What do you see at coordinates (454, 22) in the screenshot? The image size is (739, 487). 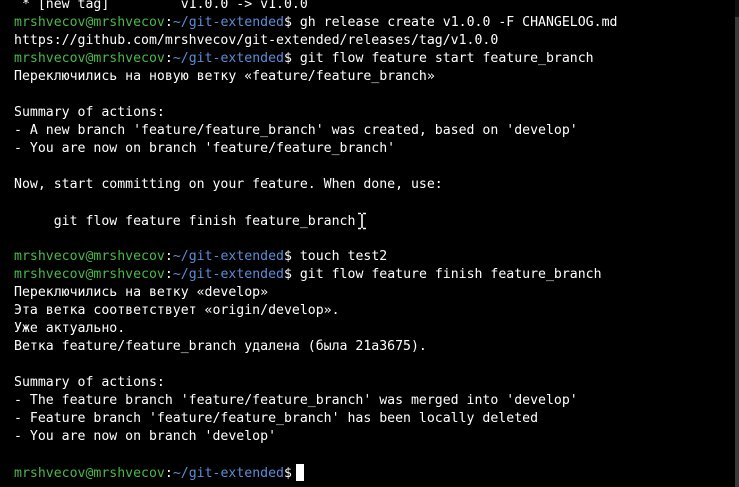 I see `command-text: gh release create v1.0.0 -F CHANGELOG.md` at bounding box center [454, 22].